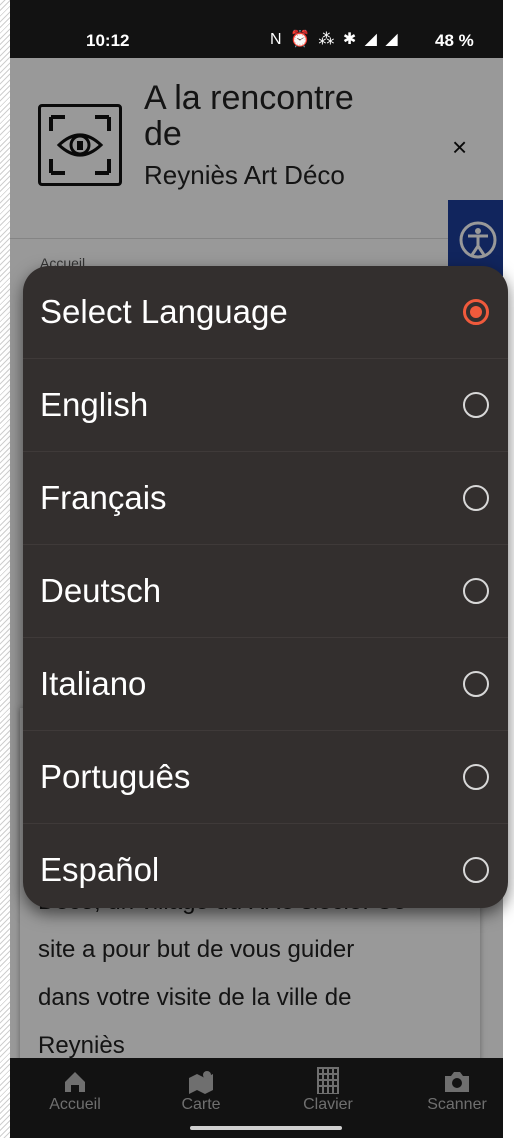 This screenshot has height=1138, width=514. I want to click on language-option-french: Français, so click(265, 498).